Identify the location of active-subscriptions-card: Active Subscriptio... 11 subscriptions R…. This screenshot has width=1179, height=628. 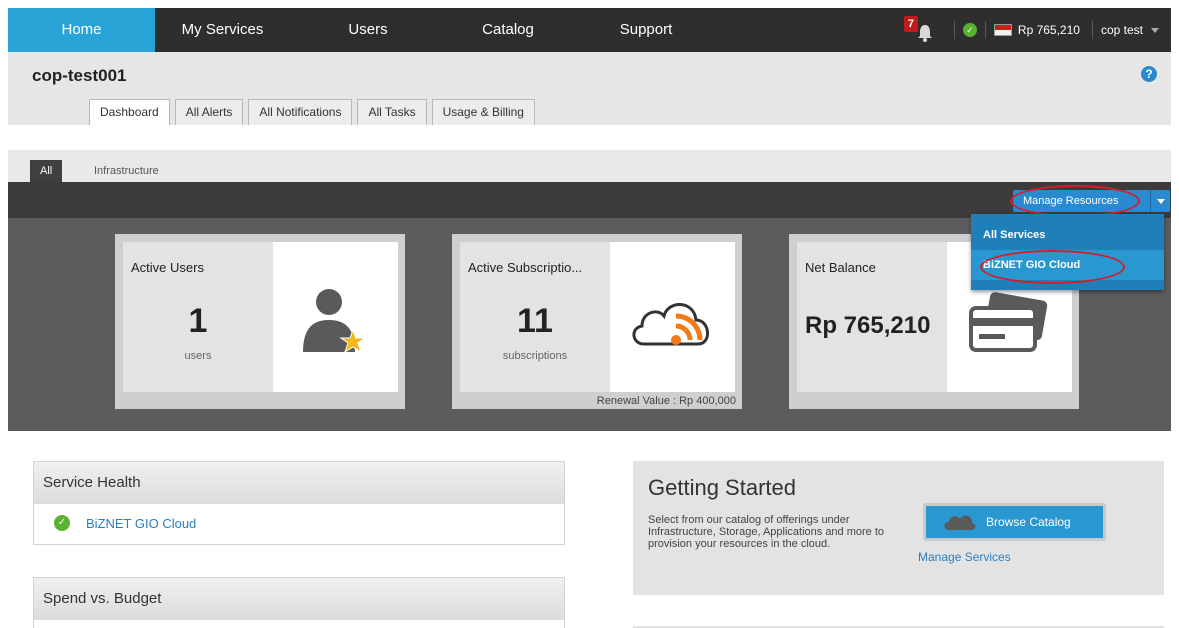
(597, 321).